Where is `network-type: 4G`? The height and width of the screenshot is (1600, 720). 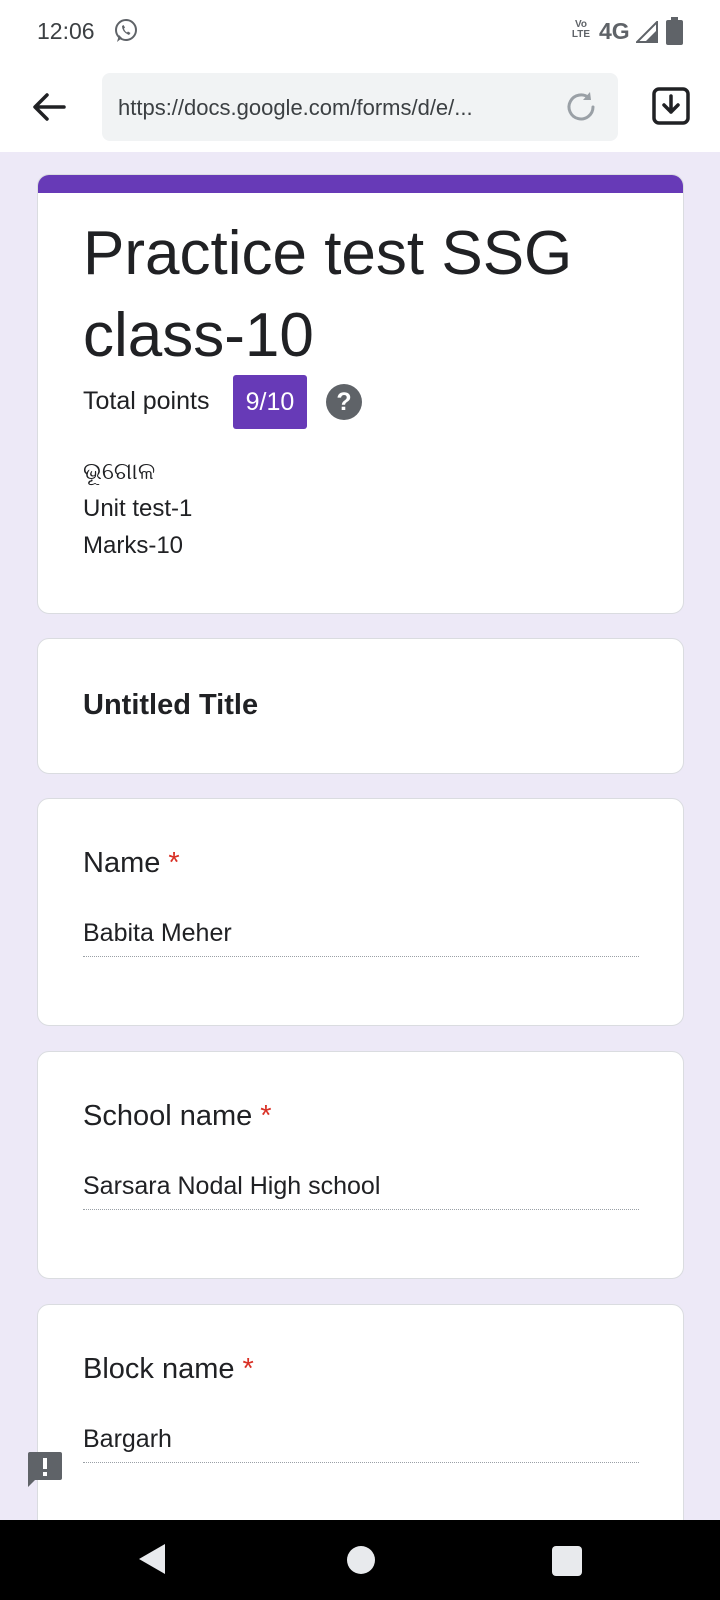 network-type: 4G is located at coordinates (614, 31).